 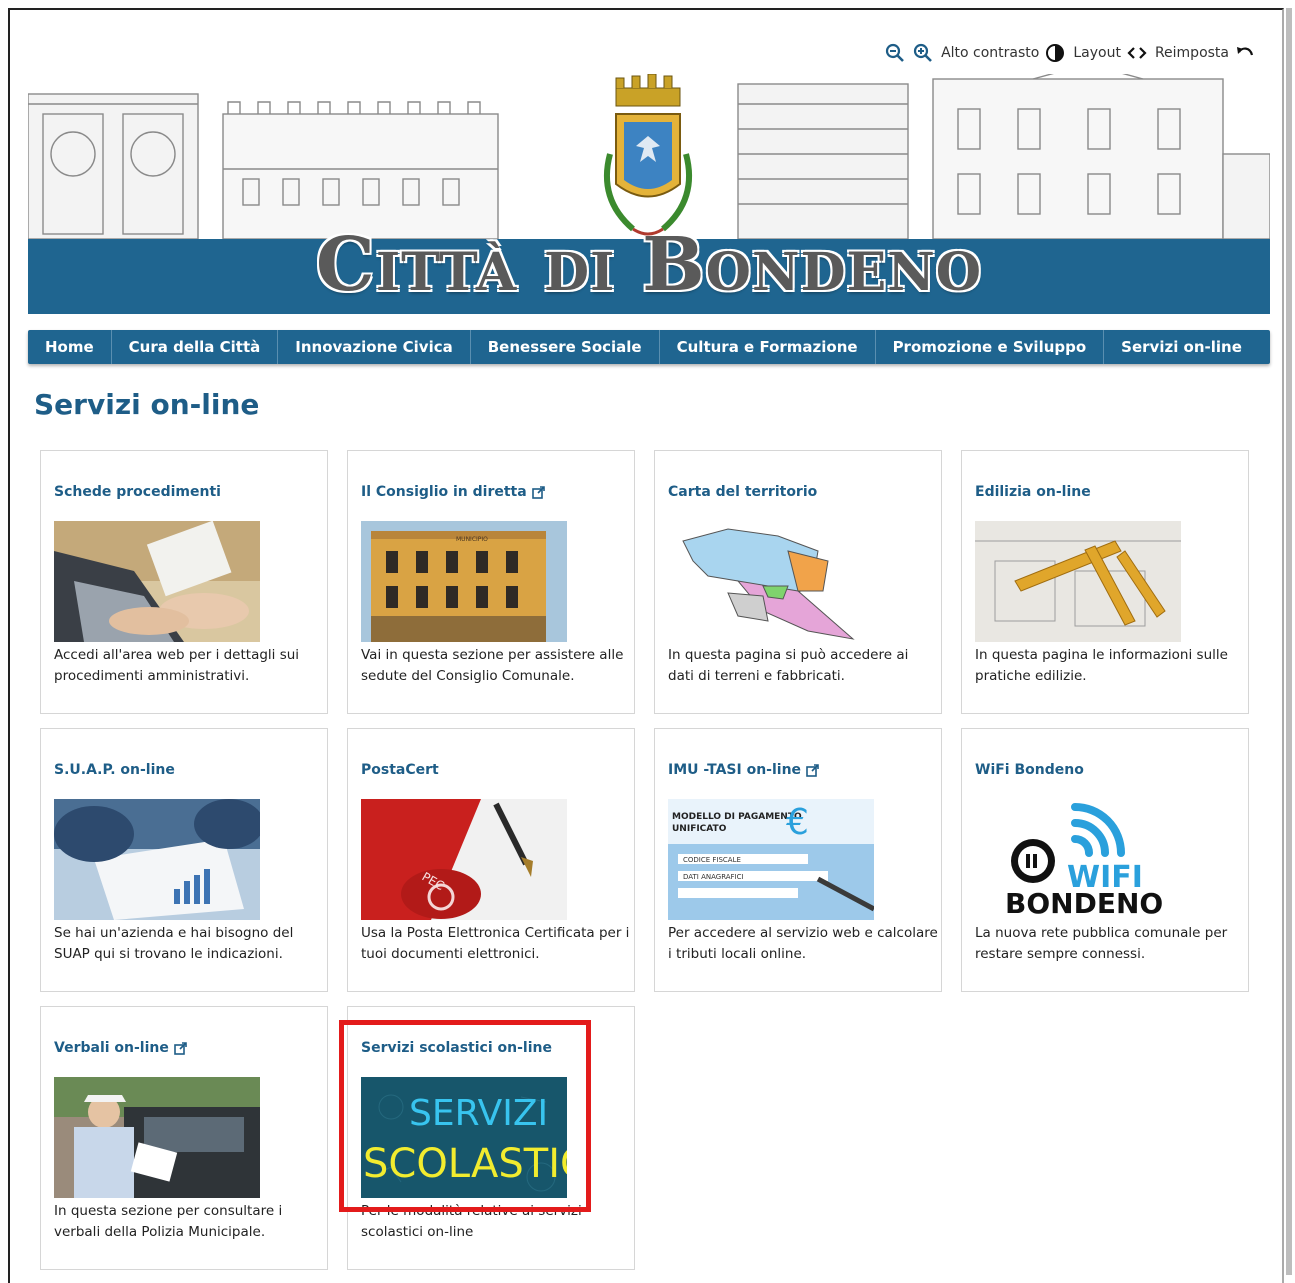 What do you see at coordinates (1097, 53) in the screenshot?
I see `layout-label: Layout` at bounding box center [1097, 53].